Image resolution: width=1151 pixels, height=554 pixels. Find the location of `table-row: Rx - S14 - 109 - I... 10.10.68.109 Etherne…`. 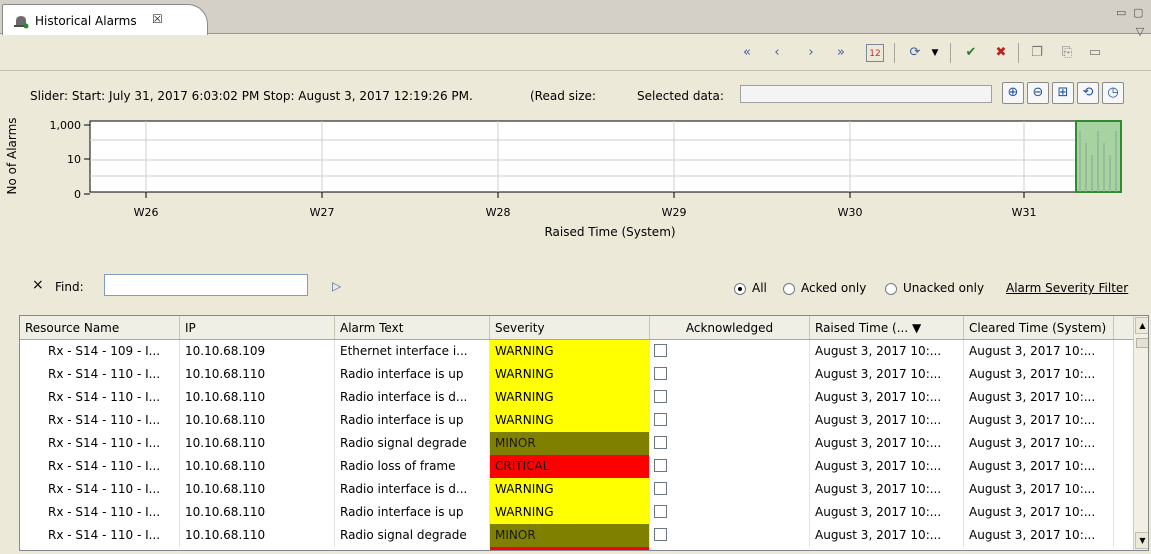

table-row: Rx - S14 - 109 - I... 10.10.68.109 Etherne… is located at coordinates (576, 351).